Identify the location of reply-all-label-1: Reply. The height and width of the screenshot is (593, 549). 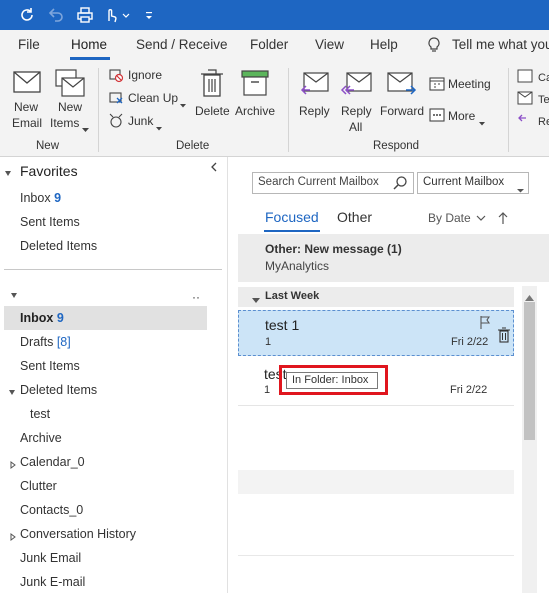
(356, 111).